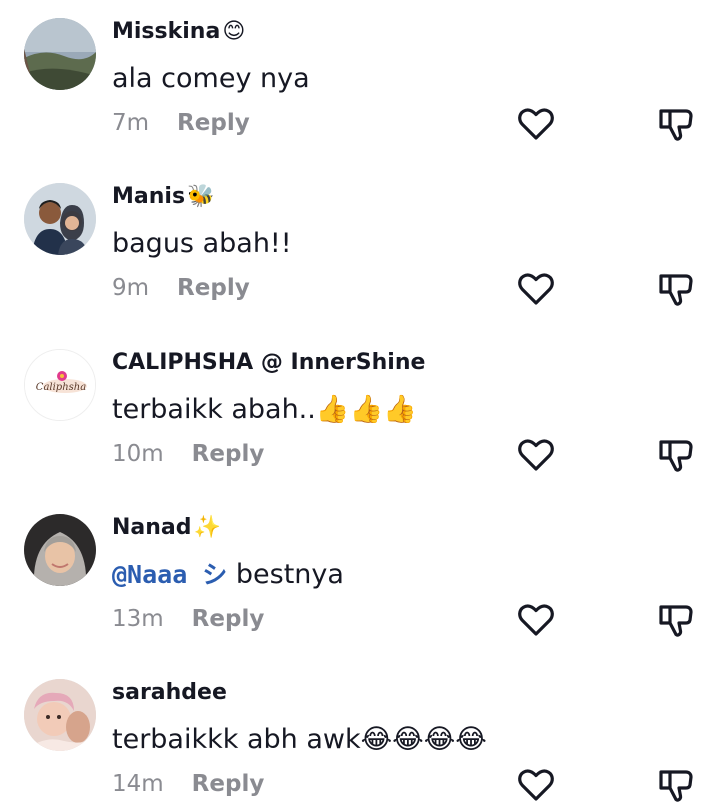 This screenshot has height=805, width=720. I want to click on mention-link: @Naaa シ, so click(169, 574).